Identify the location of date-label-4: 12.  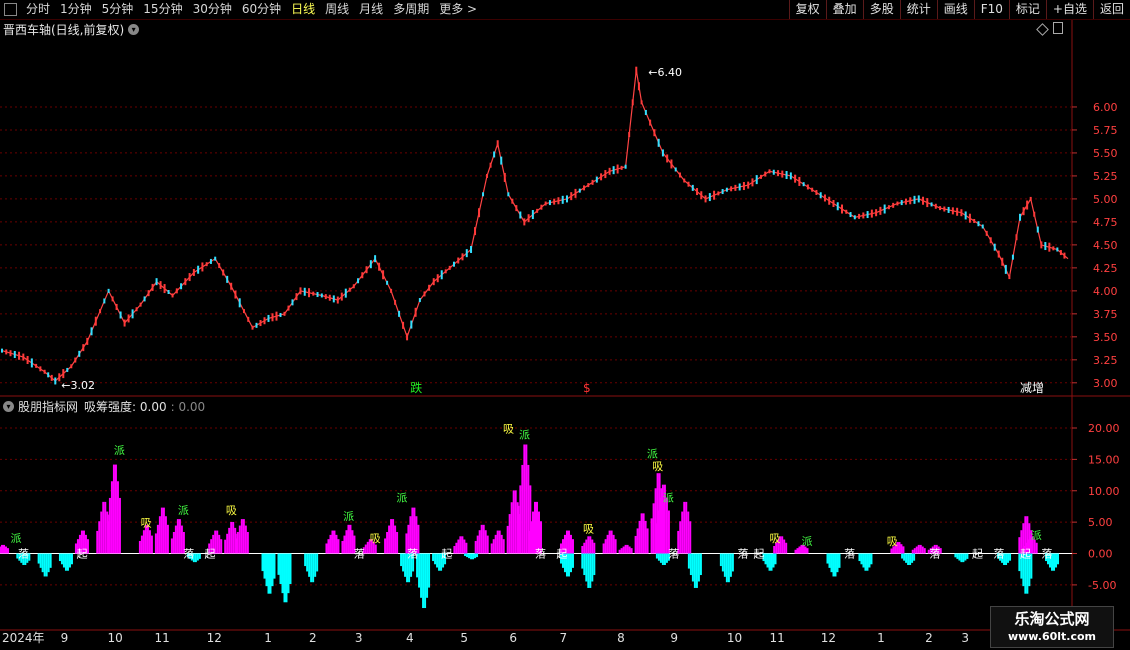
(214, 638).